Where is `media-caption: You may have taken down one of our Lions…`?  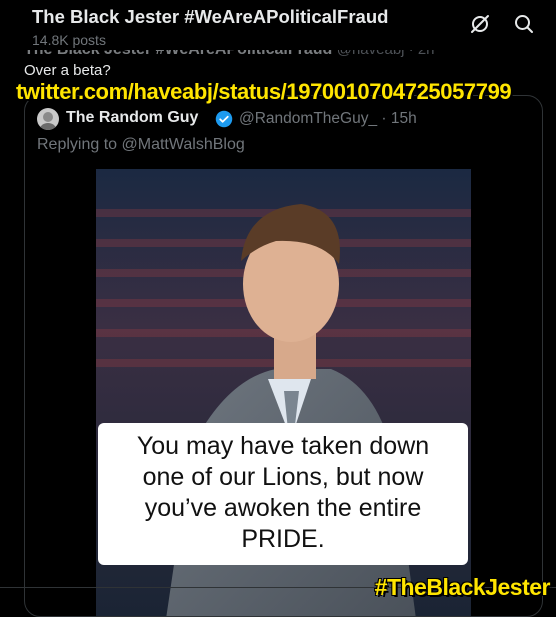
media-caption: You may have taken down one of our Lions… is located at coordinates (283, 492).